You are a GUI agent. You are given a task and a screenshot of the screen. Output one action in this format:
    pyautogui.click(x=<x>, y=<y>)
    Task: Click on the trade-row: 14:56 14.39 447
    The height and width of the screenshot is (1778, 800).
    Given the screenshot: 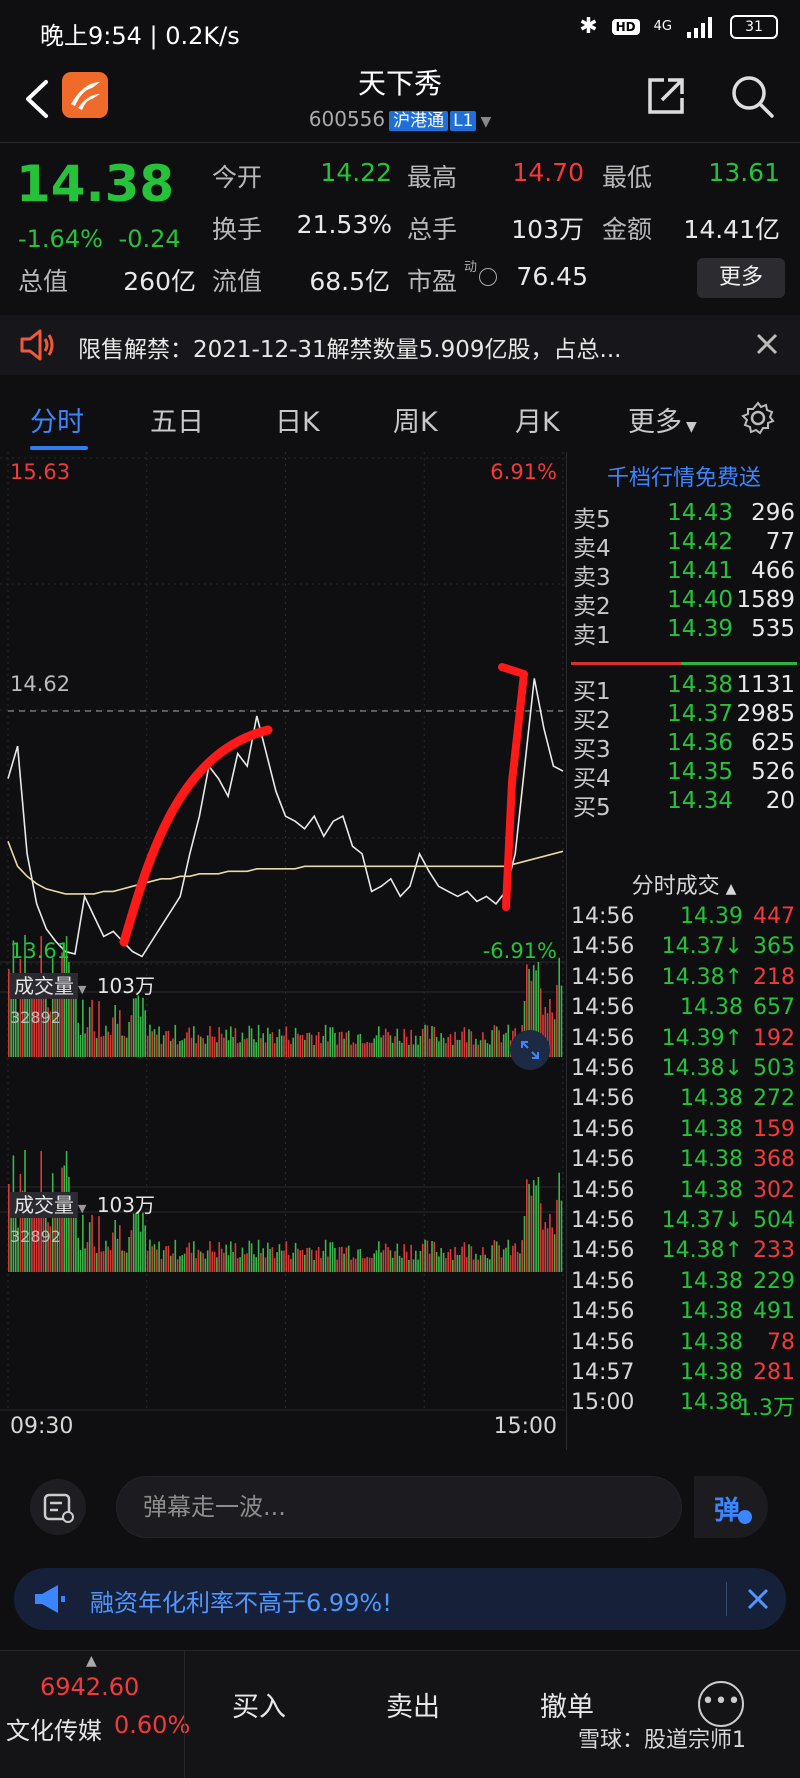 What is the action you would take?
    pyautogui.click(x=683, y=921)
    